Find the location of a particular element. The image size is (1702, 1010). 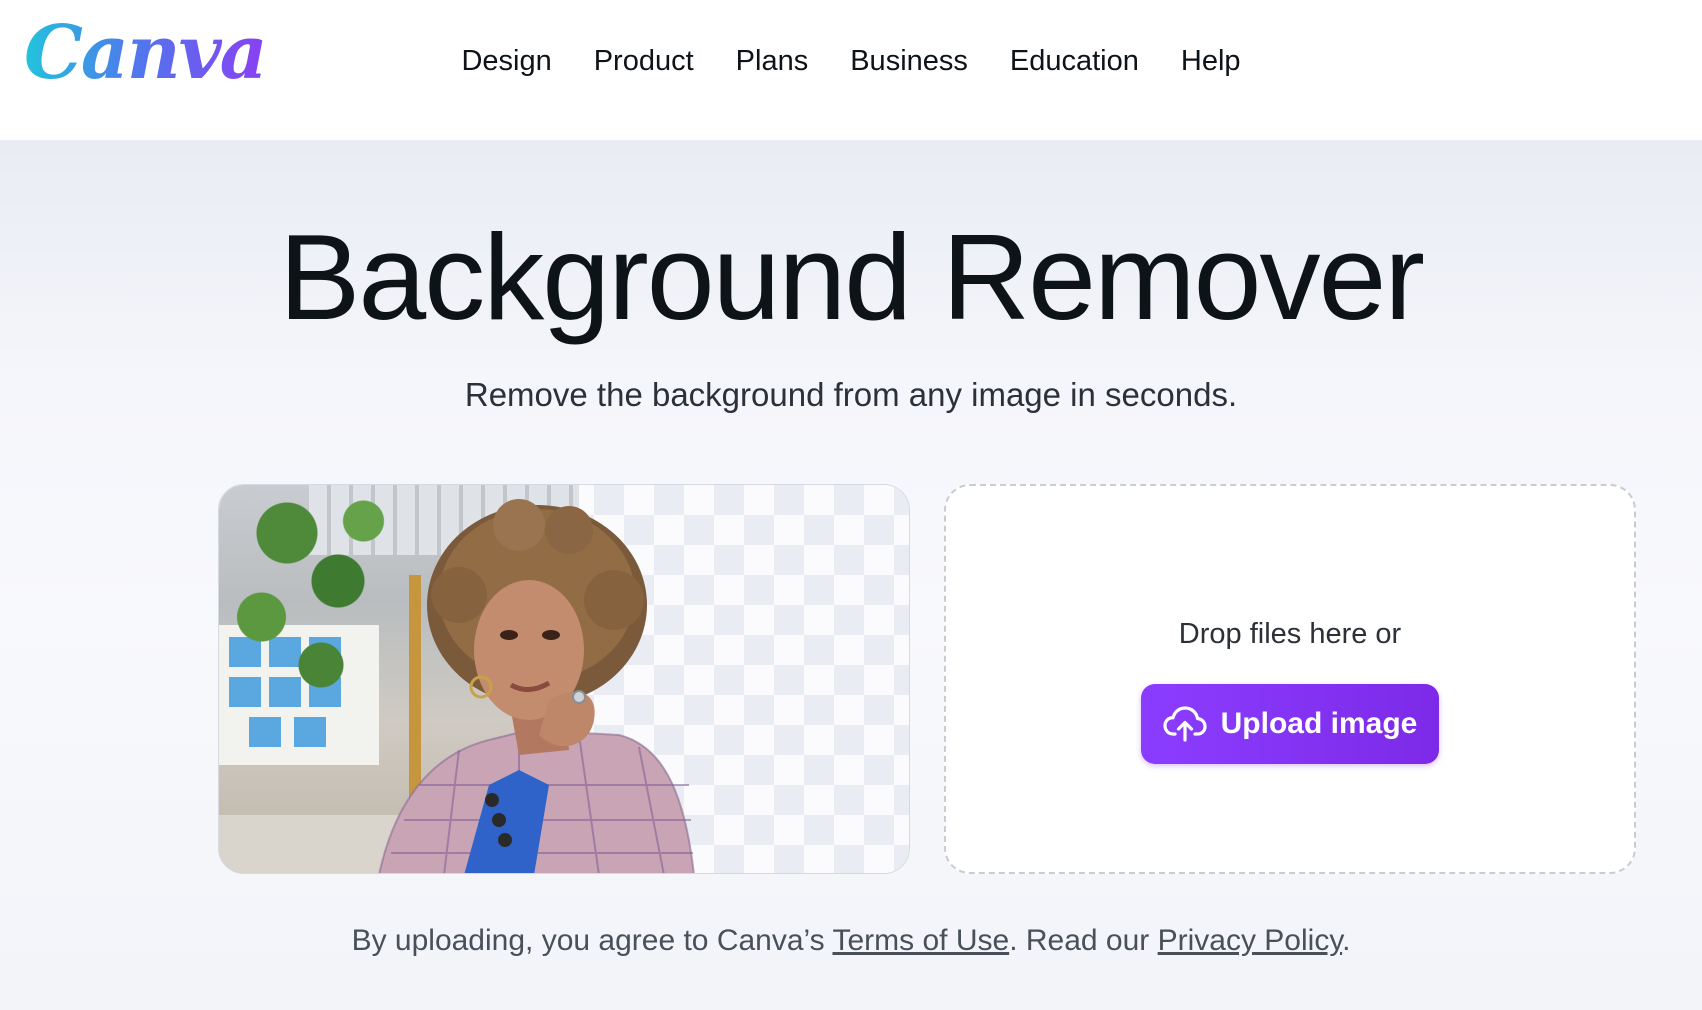

person-portrait is located at coordinates (536, 686).